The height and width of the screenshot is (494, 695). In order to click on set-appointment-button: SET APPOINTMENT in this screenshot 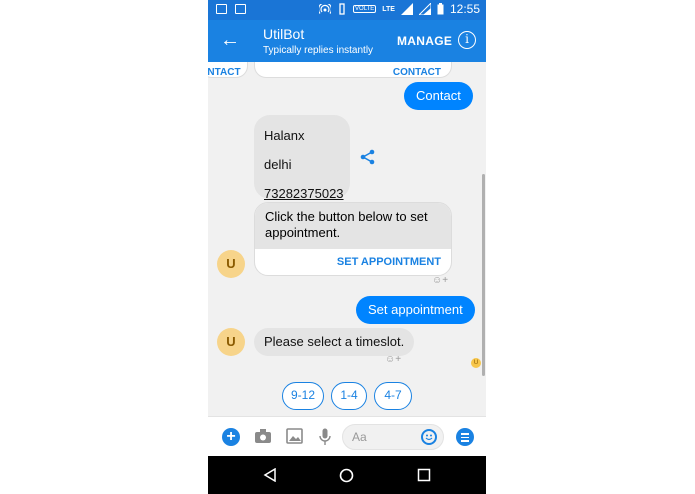, I will do `click(353, 258)`.